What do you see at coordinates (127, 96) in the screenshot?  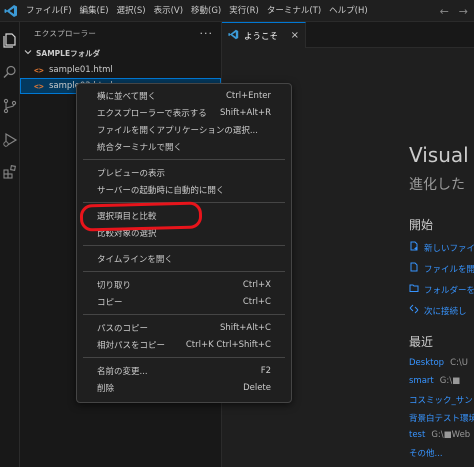 I see `menu-item-label: 横に並べて開く` at bounding box center [127, 96].